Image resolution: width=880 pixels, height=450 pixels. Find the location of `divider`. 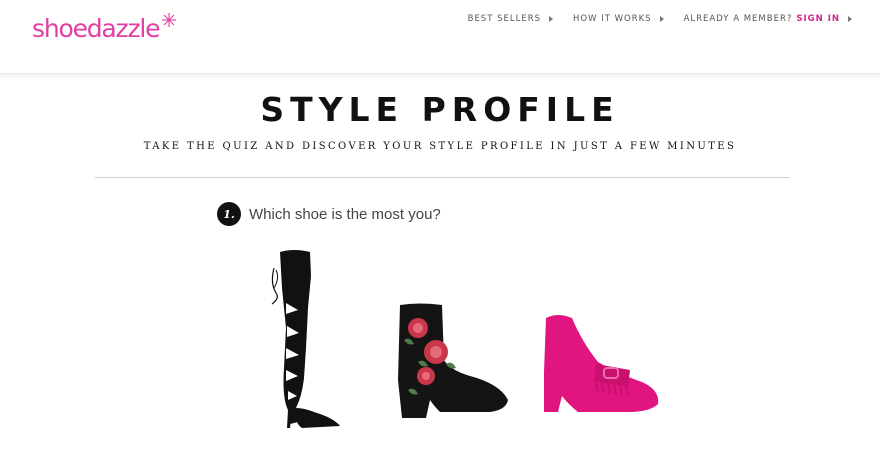

divider is located at coordinates (442, 177).